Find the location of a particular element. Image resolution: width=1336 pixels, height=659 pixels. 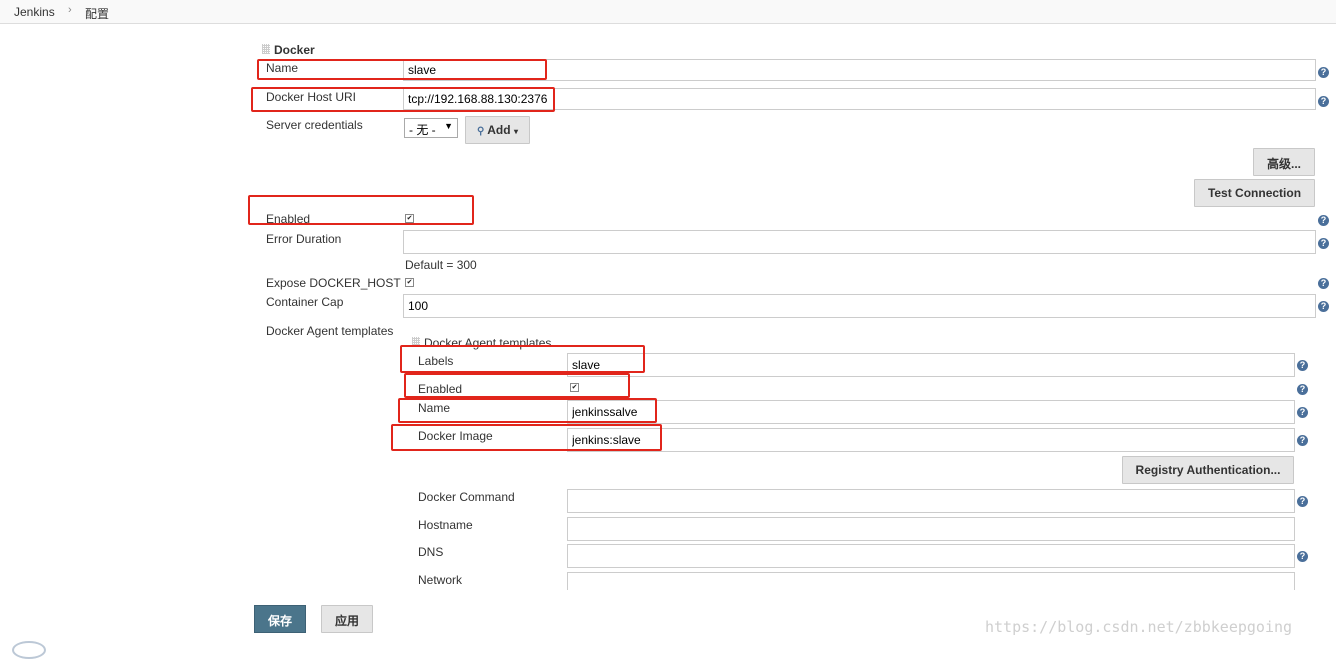

template-name-input is located at coordinates (931, 412).